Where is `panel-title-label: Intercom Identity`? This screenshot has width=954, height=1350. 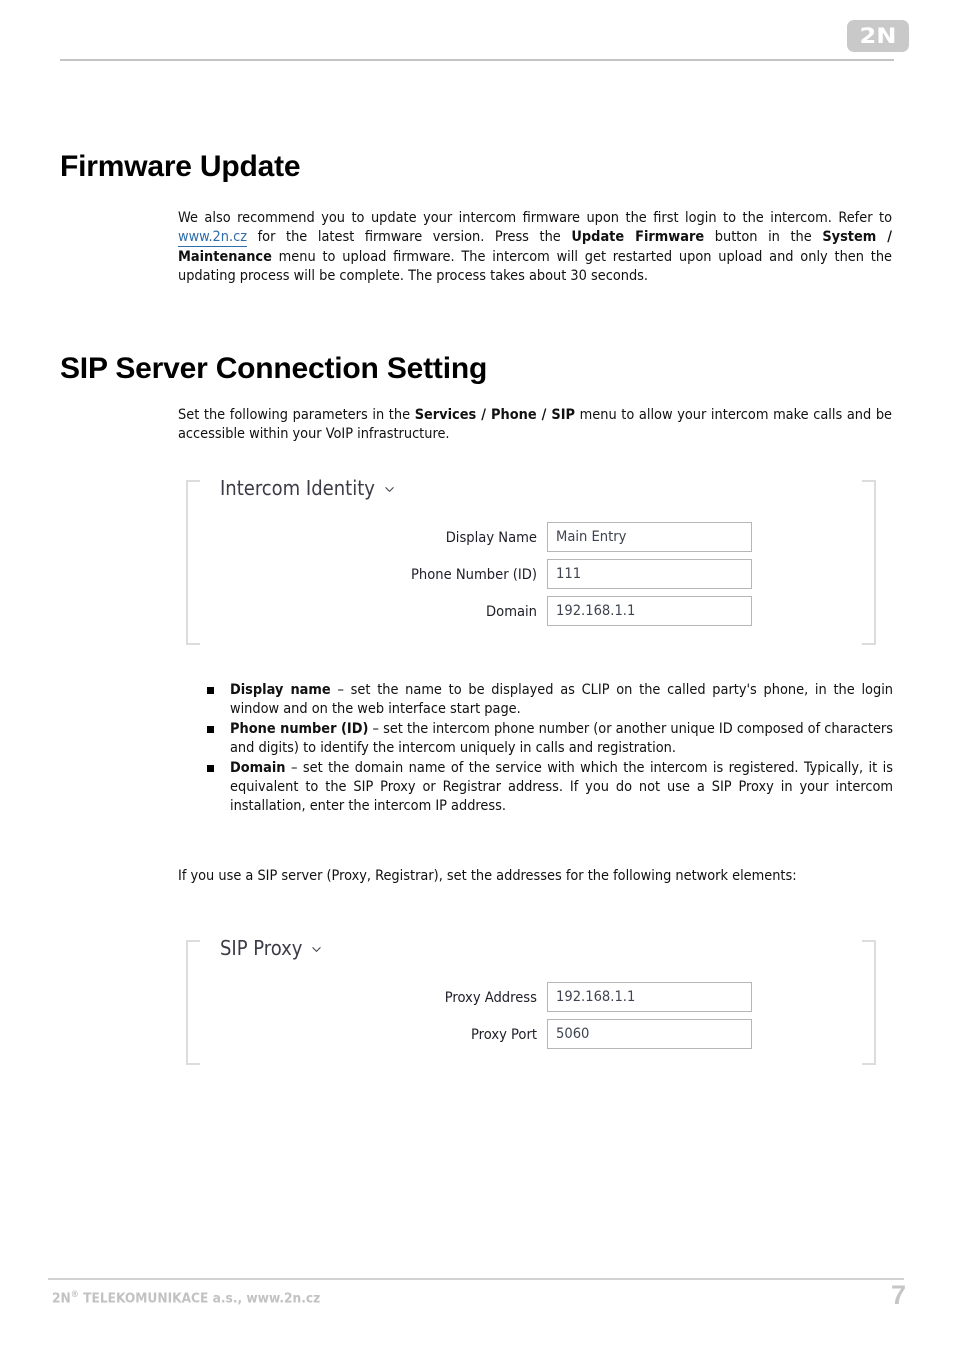
panel-title-label: Intercom Identity is located at coordinates (297, 488).